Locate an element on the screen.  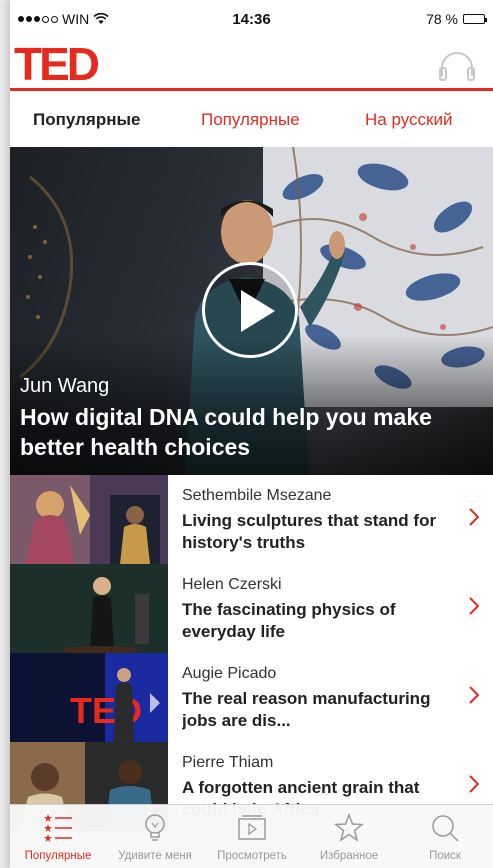
talk-speaker: Helen Czerski is located at coordinates (232, 584).